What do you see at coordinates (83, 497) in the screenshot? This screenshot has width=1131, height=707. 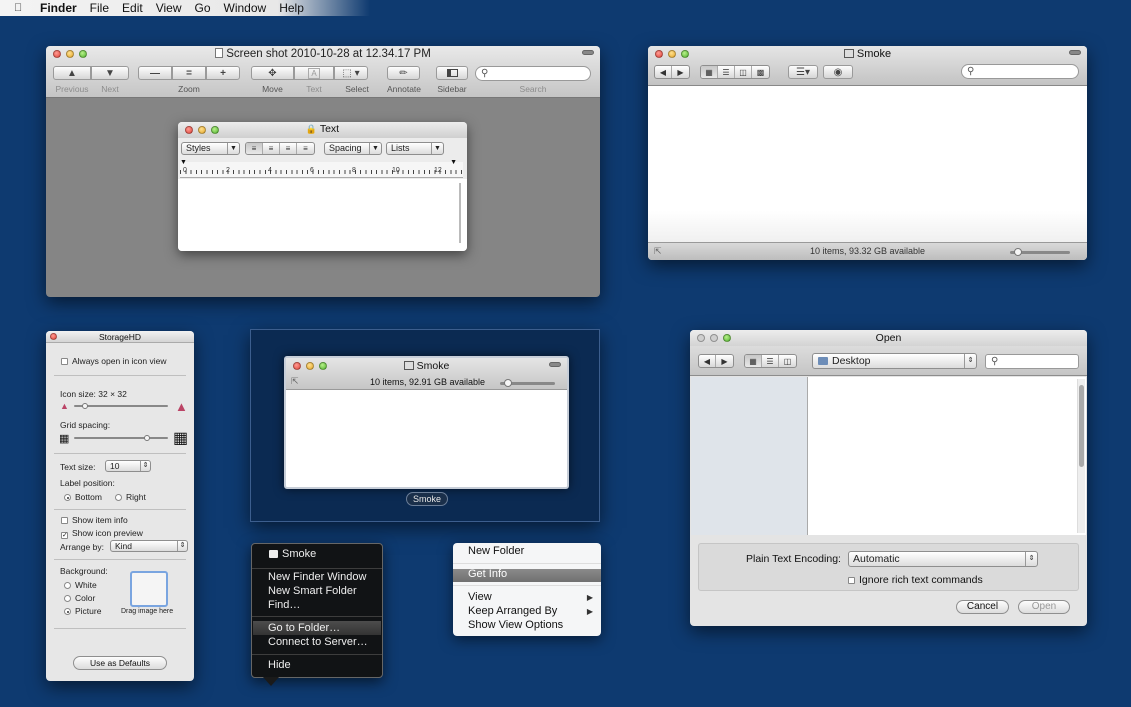 I see `bottom-option: Bottom` at bounding box center [83, 497].